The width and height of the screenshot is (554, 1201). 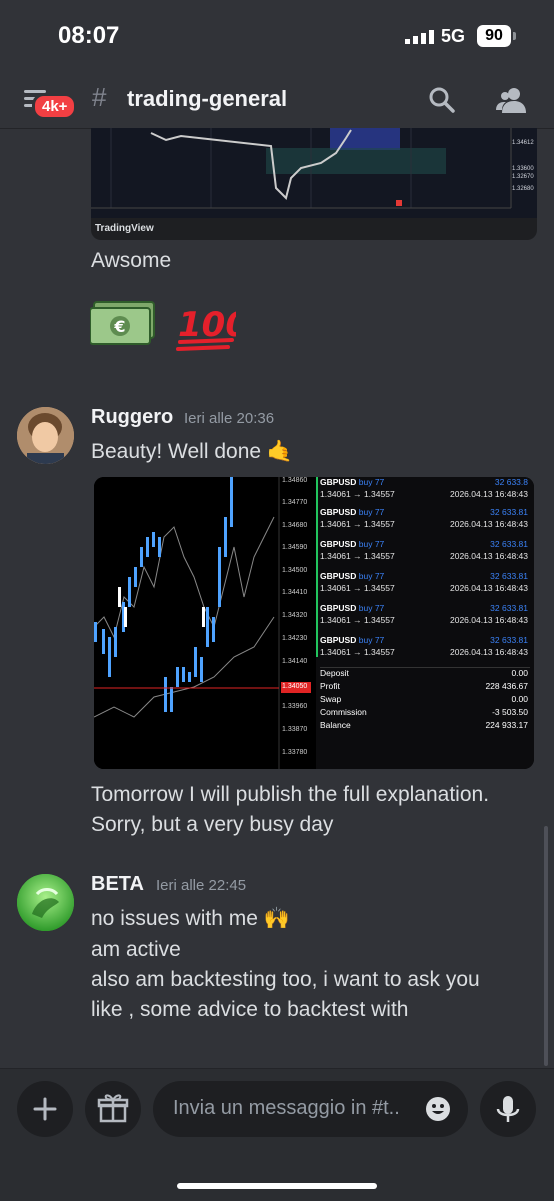 What do you see at coordinates (331, 699) in the screenshot?
I see `summary-label: Swap` at bounding box center [331, 699].